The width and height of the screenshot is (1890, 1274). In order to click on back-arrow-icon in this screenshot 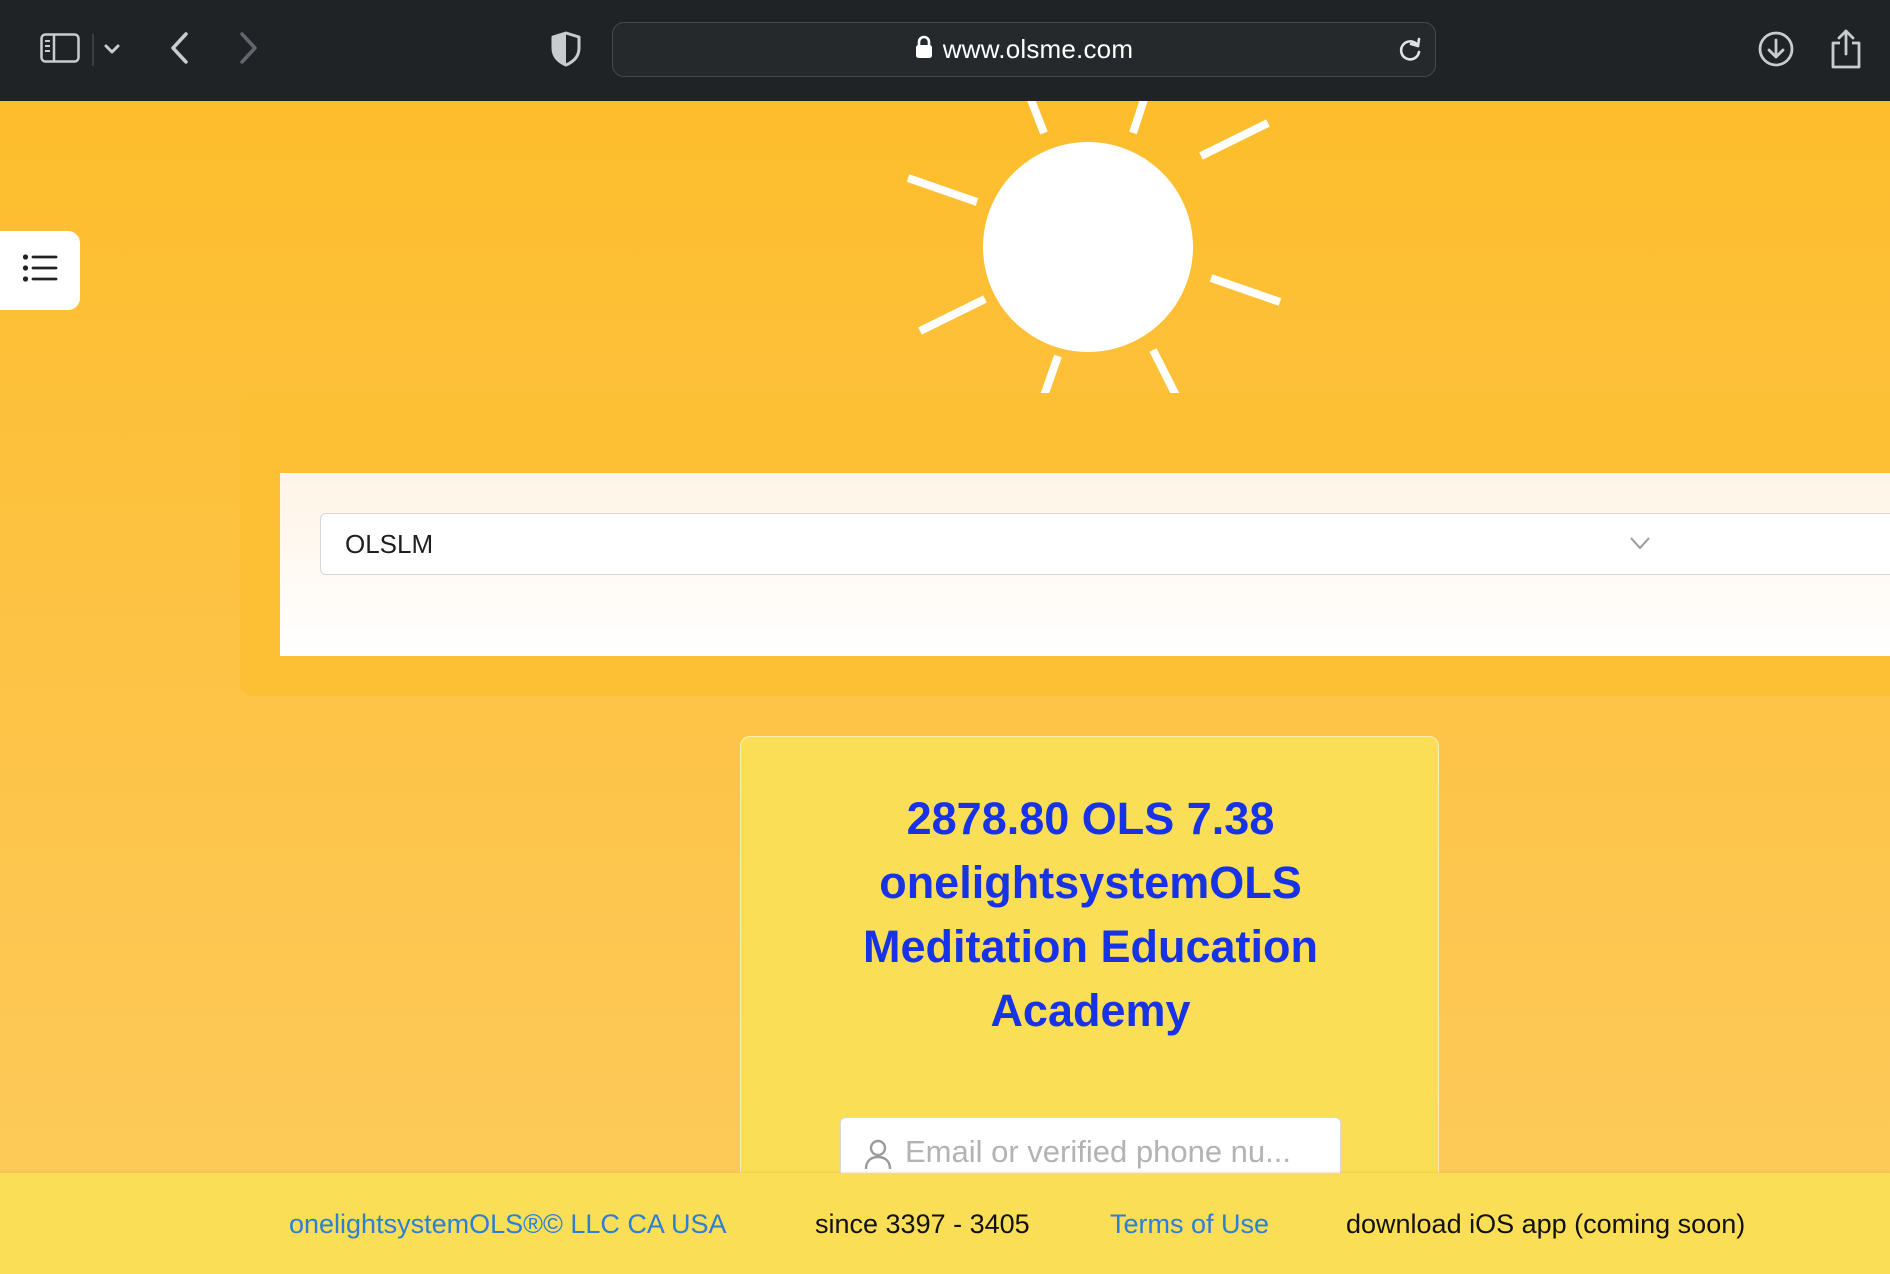, I will do `click(179, 48)`.